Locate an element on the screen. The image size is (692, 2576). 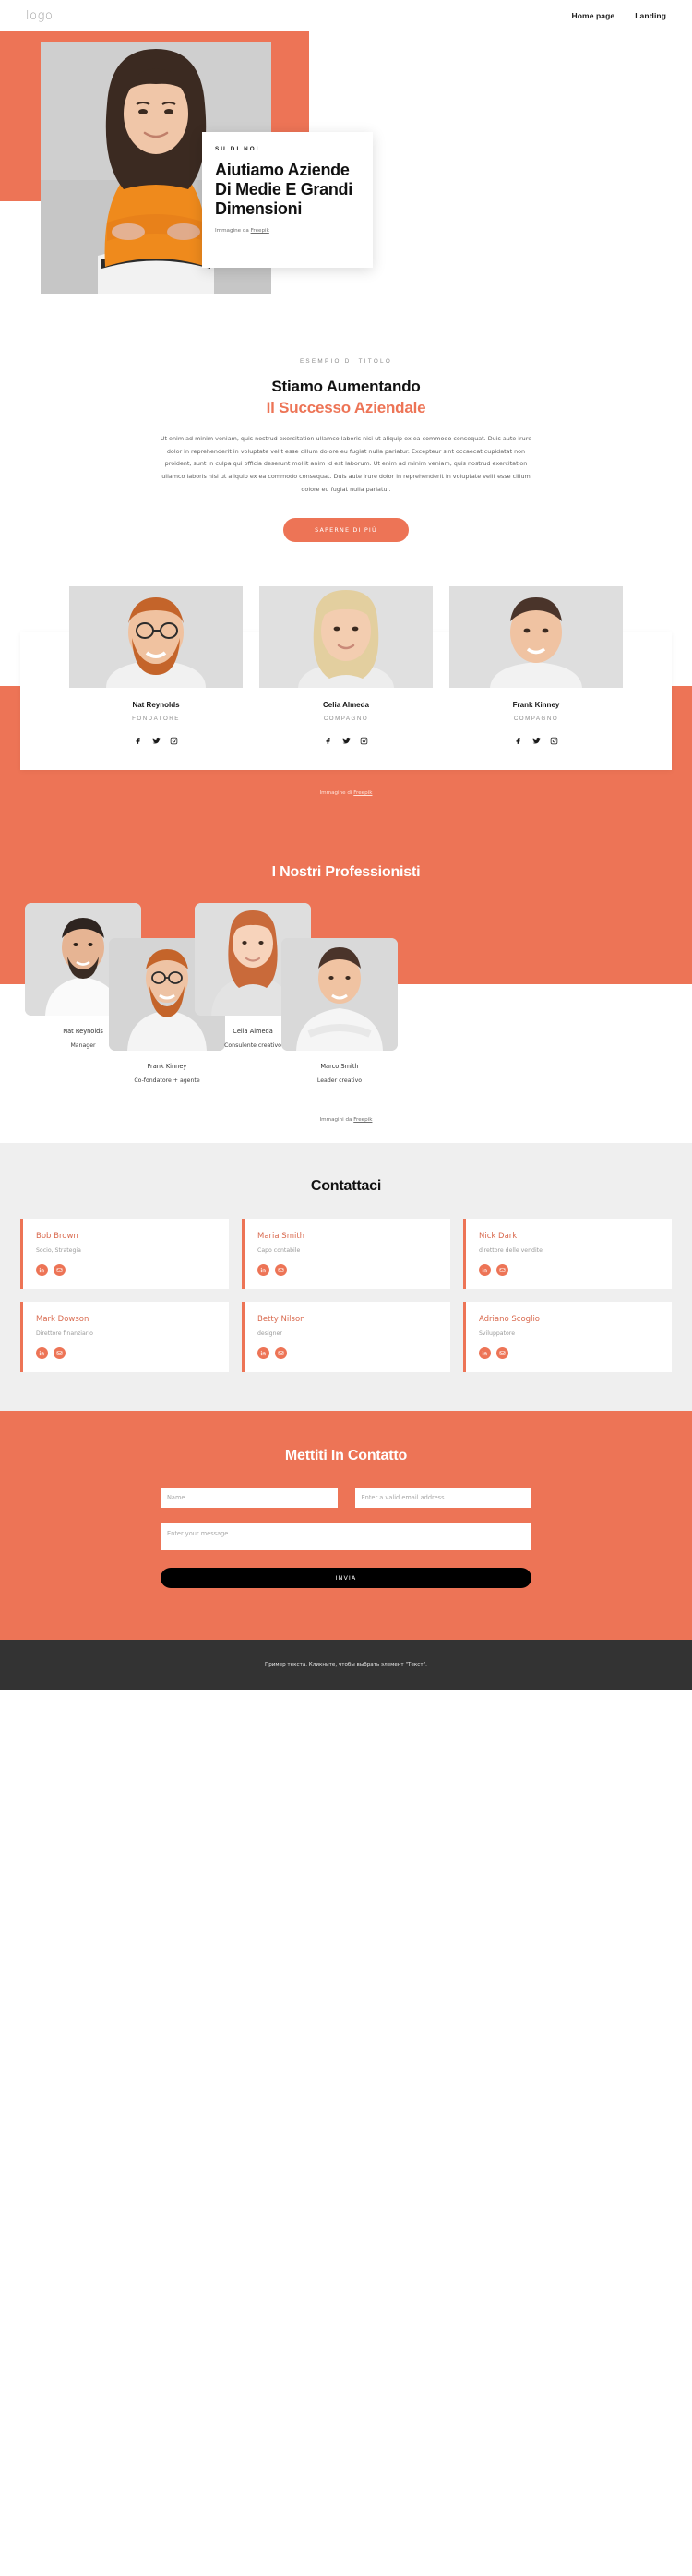
professional-name: Marco Smith is located at coordinates (339, 1066).